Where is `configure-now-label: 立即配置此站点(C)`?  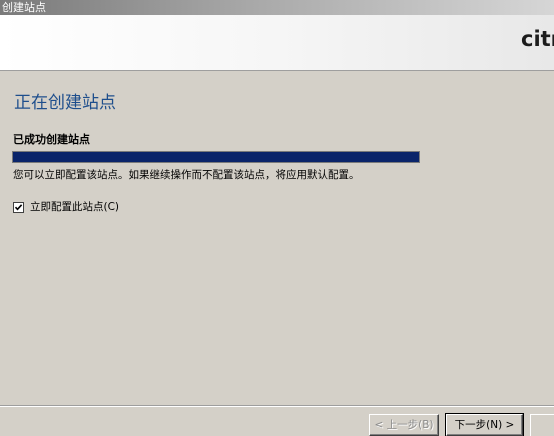 configure-now-label: 立即配置此站点(C) is located at coordinates (75, 206).